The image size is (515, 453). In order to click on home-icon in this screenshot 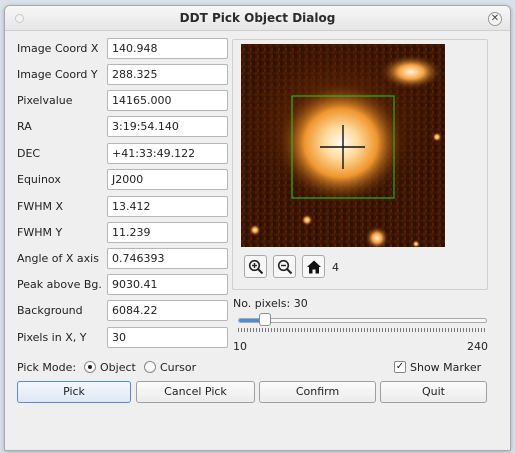, I will do `click(314, 267)`.